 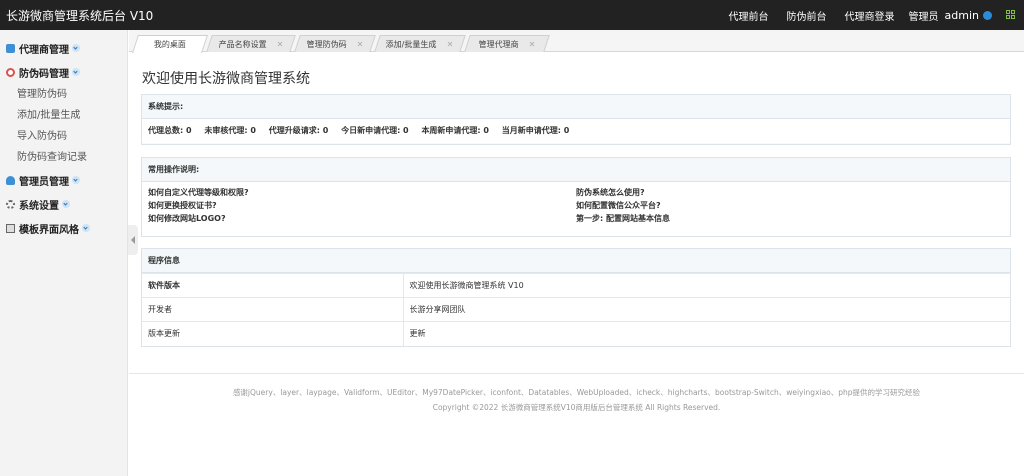 What do you see at coordinates (133, 240) in the screenshot?
I see `sidebar-collapse-handle` at bounding box center [133, 240].